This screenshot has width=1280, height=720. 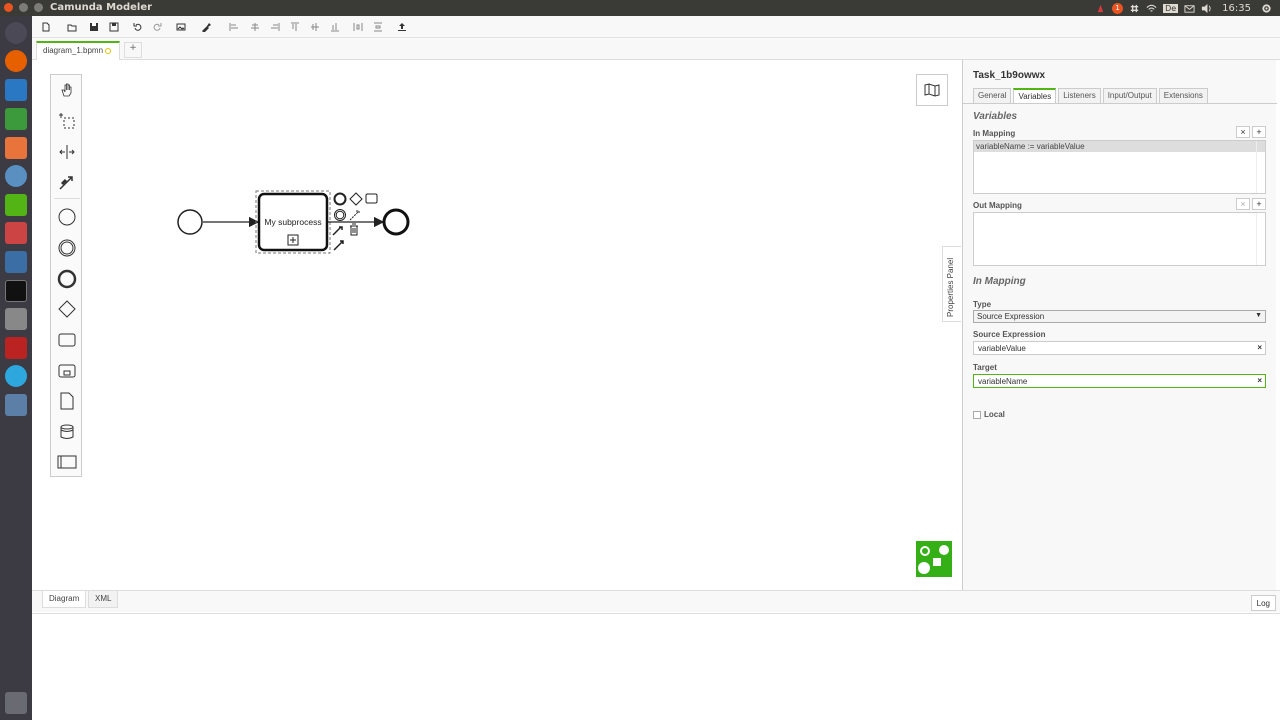 What do you see at coordinates (315, 27) in the screenshot?
I see `align-middle-icon` at bounding box center [315, 27].